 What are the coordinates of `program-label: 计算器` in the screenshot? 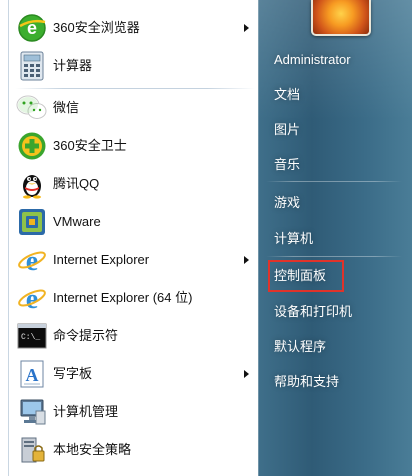 It's located at (73, 65).